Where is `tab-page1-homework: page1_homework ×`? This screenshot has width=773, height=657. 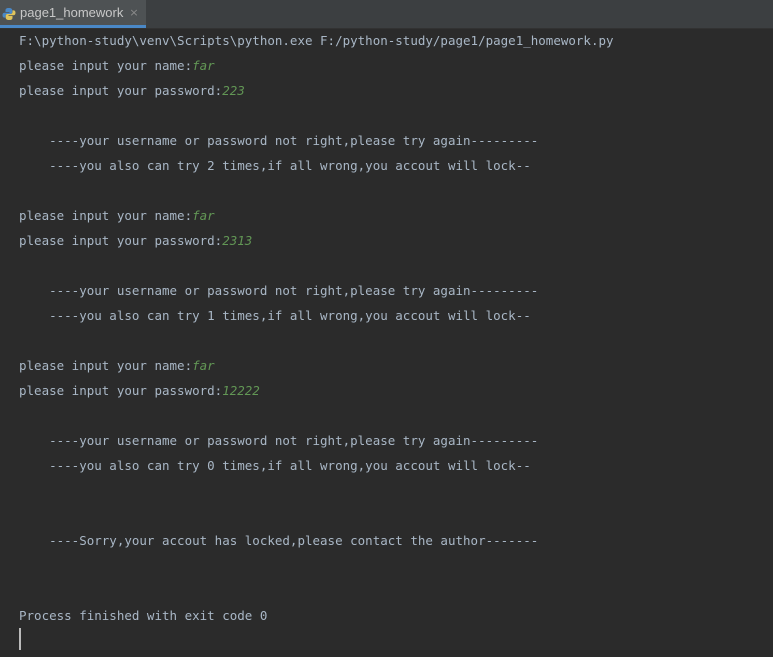 tab-page1-homework: page1_homework × is located at coordinates (73, 14).